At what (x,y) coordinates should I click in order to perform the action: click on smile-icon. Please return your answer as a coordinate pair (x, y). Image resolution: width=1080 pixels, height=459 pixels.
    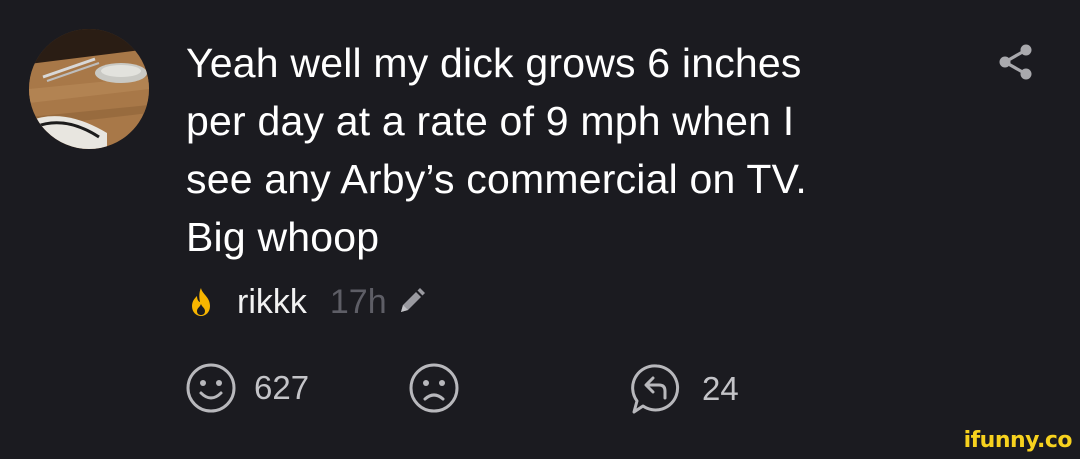
    Looking at the image, I should click on (211, 388).